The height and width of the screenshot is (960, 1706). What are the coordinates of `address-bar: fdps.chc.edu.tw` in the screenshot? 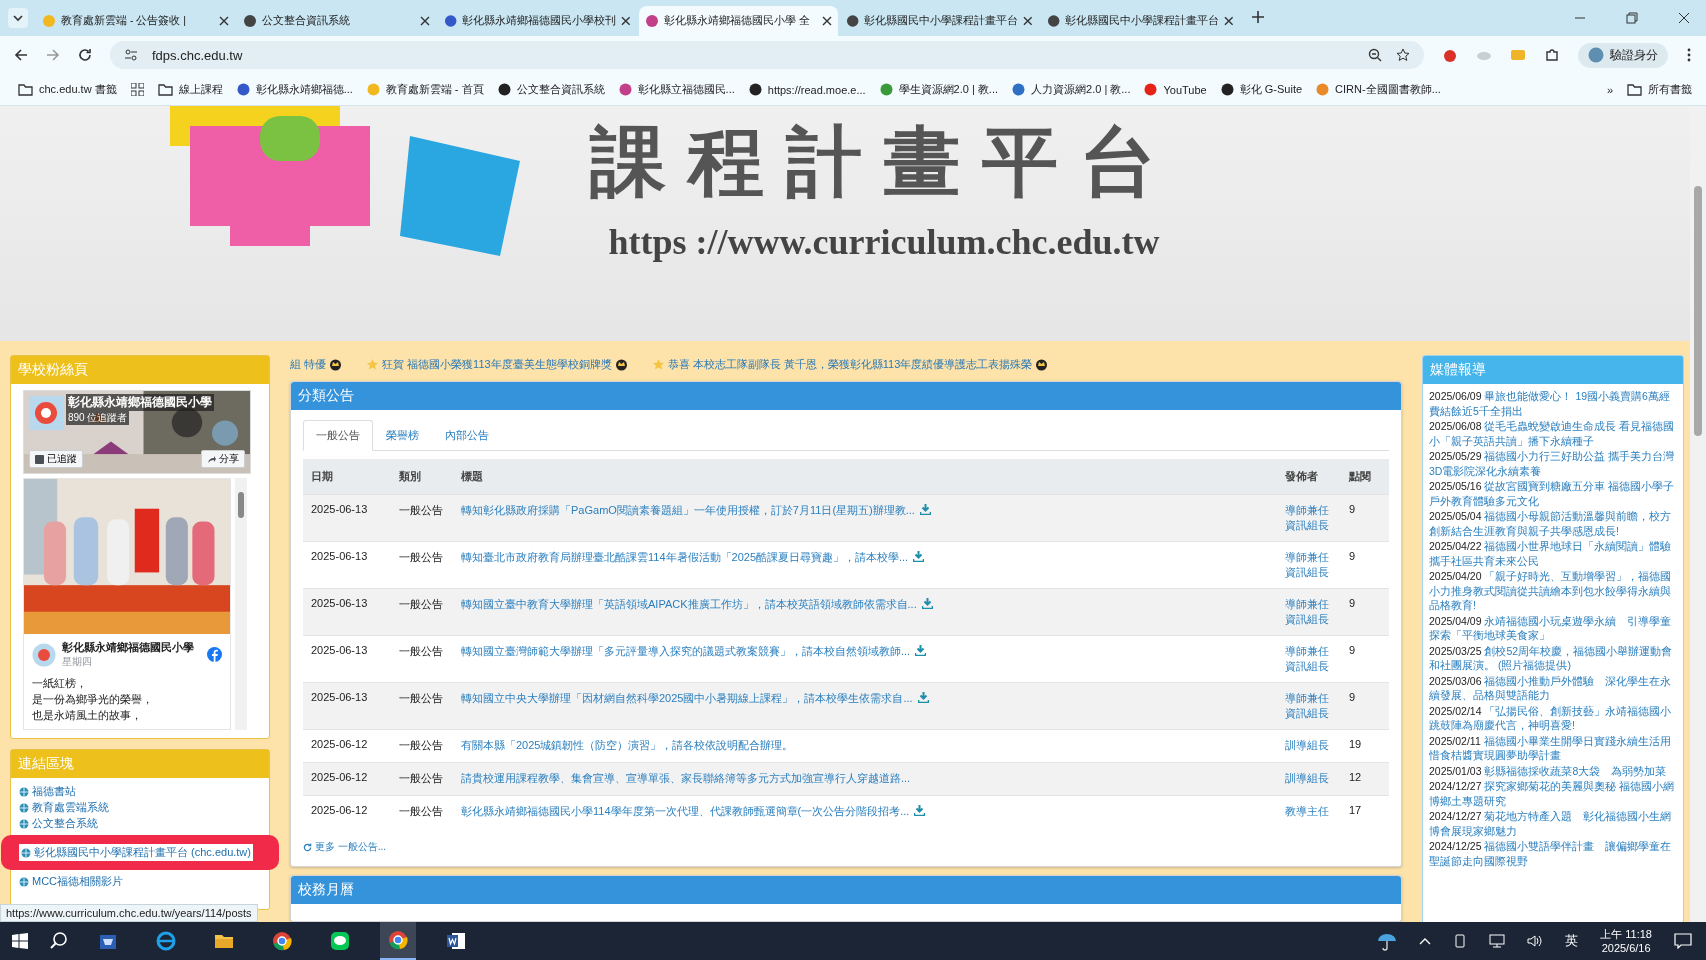 It's located at (767, 55).